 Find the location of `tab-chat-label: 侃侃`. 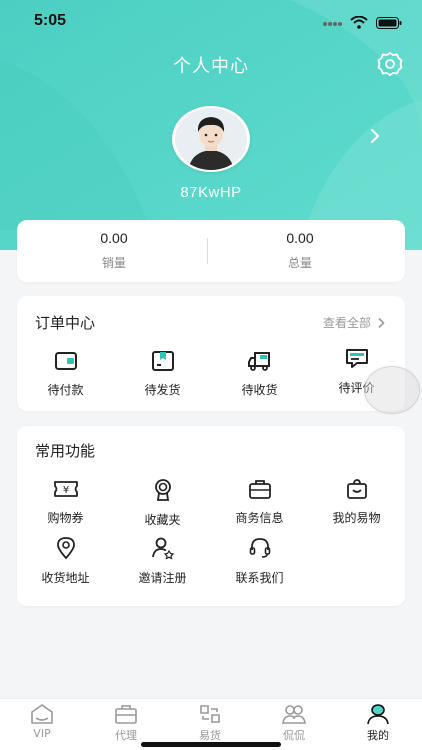

tab-chat-label: 侃侃 is located at coordinates (294, 735).